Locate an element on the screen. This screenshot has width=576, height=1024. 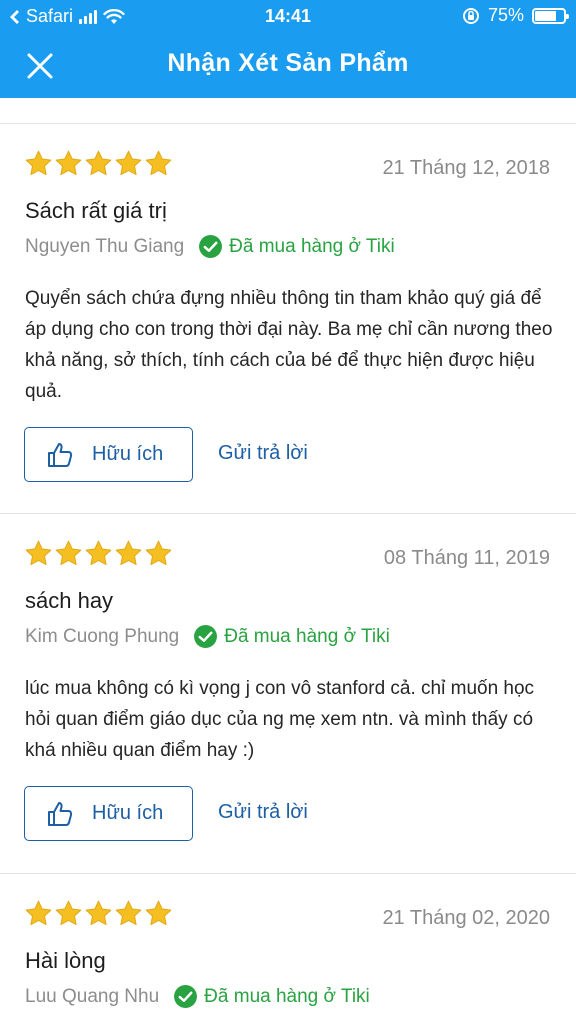
signal-icon is located at coordinates (88, 16).